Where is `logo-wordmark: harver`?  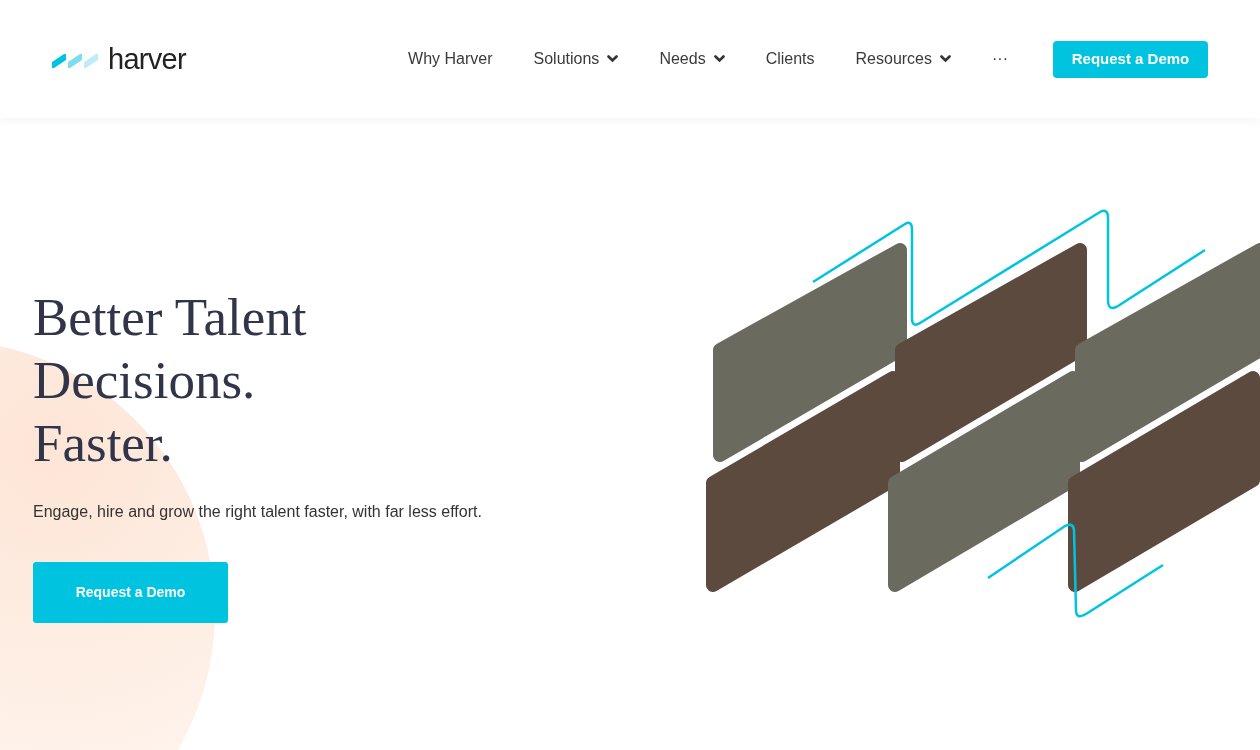 logo-wordmark: harver is located at coordinates (147, 59).